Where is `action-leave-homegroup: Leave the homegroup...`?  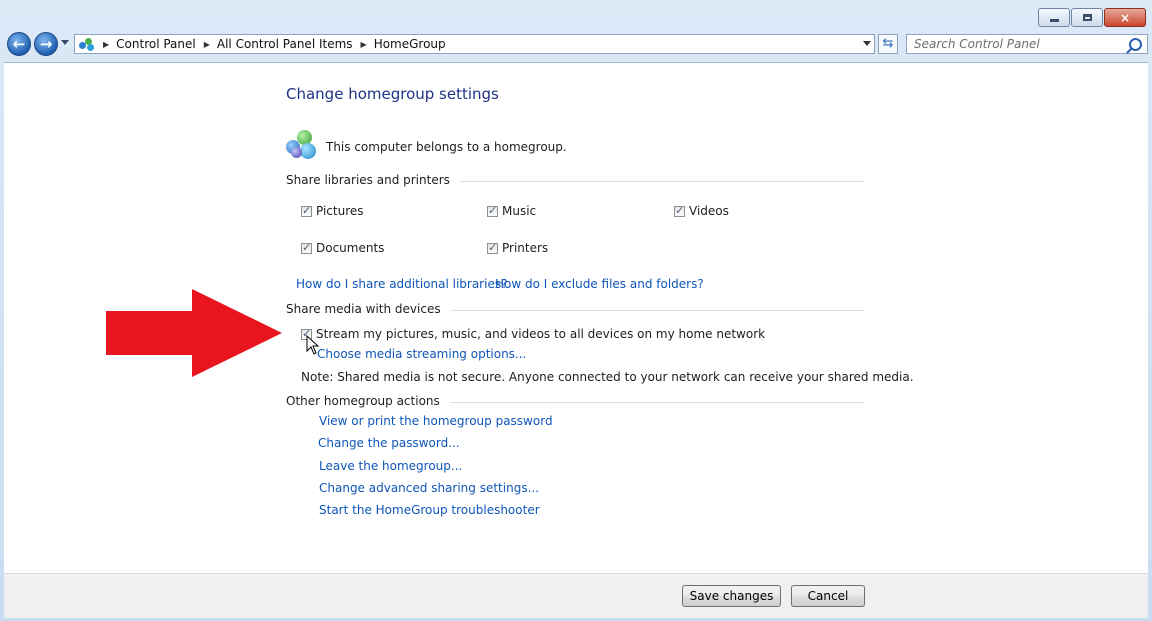
action-leave-homegroup: Leave the homegroup... is located at coordinates (390, 466).